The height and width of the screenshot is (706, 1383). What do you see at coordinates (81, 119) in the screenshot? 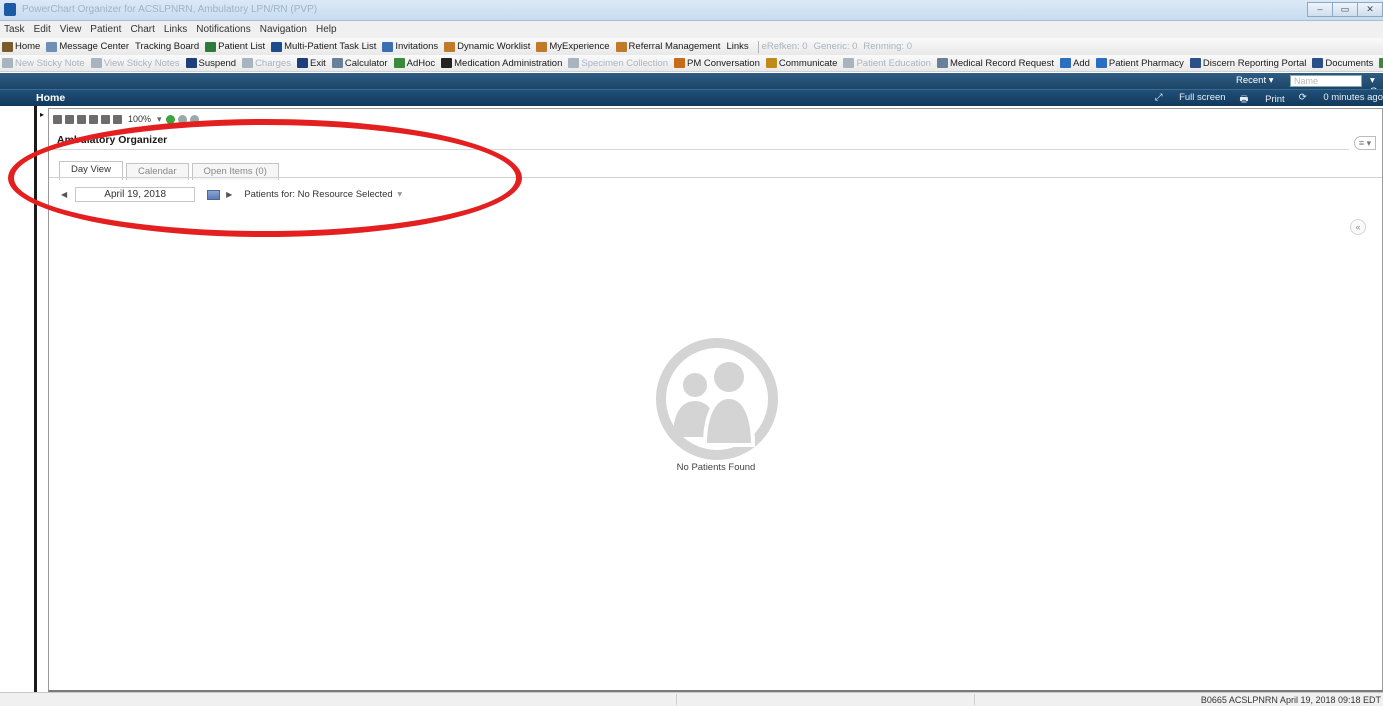
I see `print-preview-icon` at bounding box center [81, 119].